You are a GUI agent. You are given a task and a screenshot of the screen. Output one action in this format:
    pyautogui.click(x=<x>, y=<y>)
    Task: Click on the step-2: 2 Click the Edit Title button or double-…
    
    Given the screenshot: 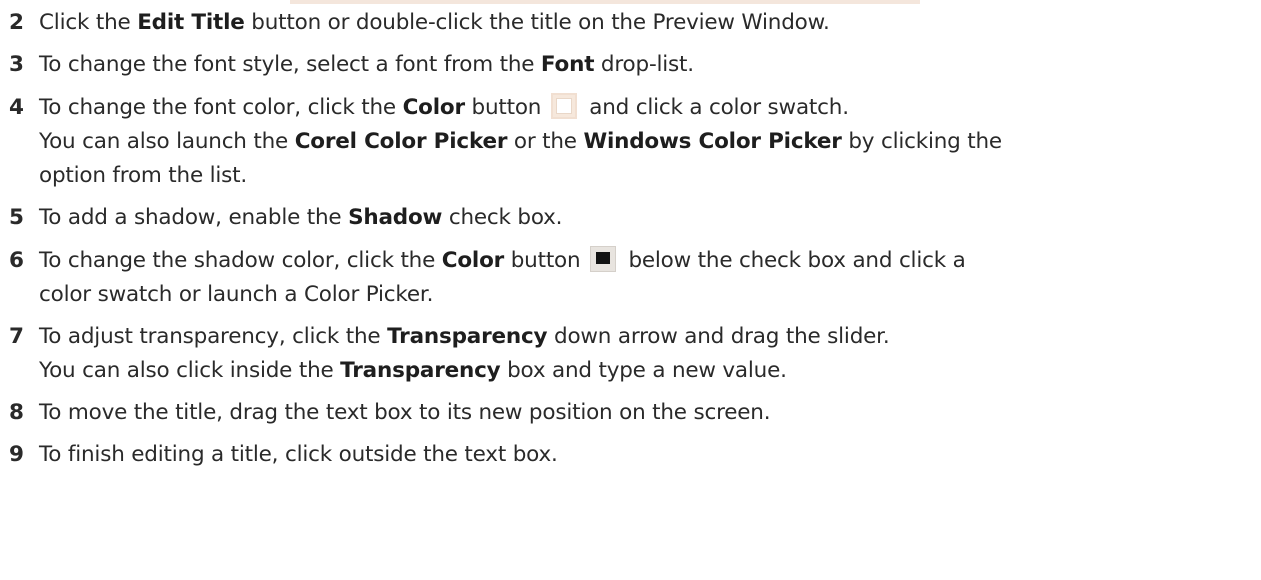 What is the action you would take?
    pyautogui.click(x=629, y=23)
    